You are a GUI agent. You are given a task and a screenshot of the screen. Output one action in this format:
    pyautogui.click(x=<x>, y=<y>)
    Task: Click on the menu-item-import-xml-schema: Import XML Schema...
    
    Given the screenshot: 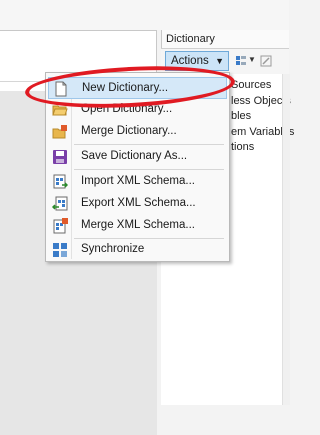 What is the action you would take?
    pyautogui.click(x=137, y=182)
    